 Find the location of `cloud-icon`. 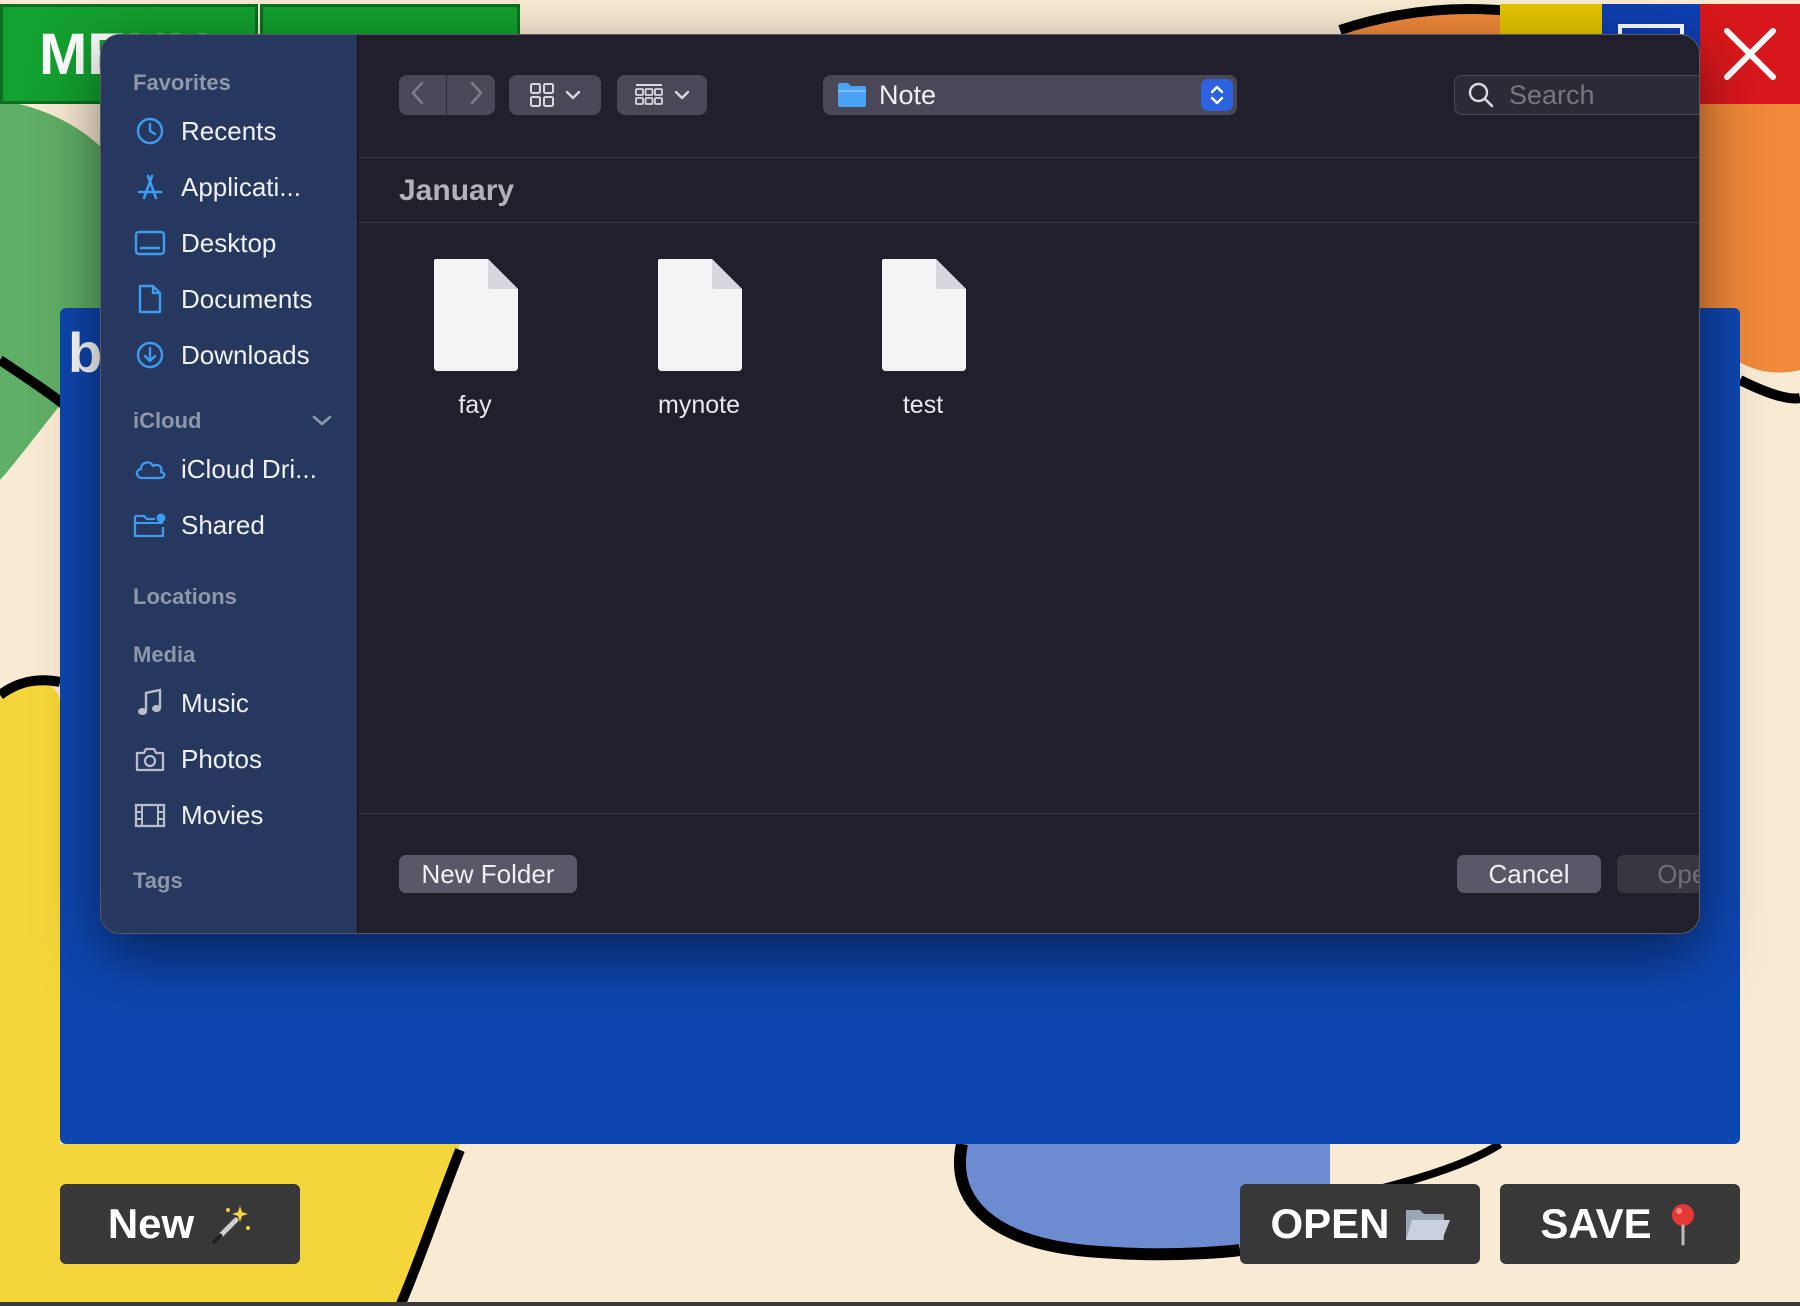

cloud-icon is located at coordinates (150, 469).